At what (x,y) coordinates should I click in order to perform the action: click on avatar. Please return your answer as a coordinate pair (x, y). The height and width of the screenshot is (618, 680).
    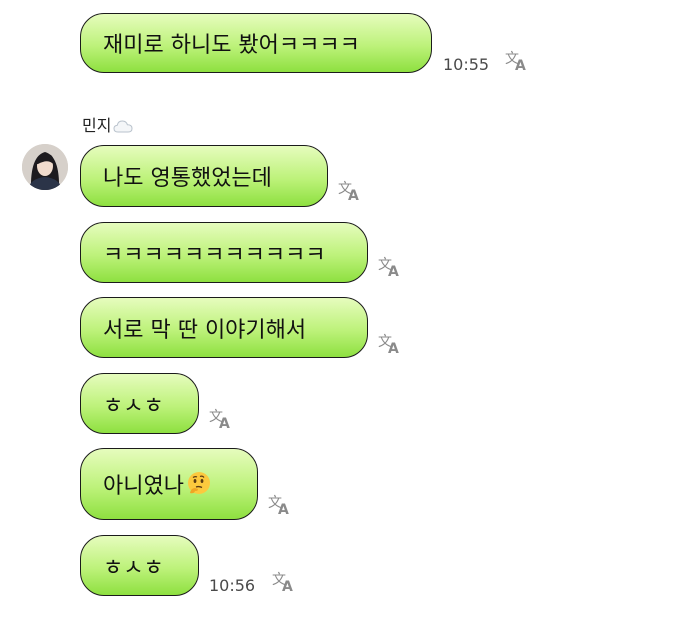
    Looking at the image, I should click on (45, 167).